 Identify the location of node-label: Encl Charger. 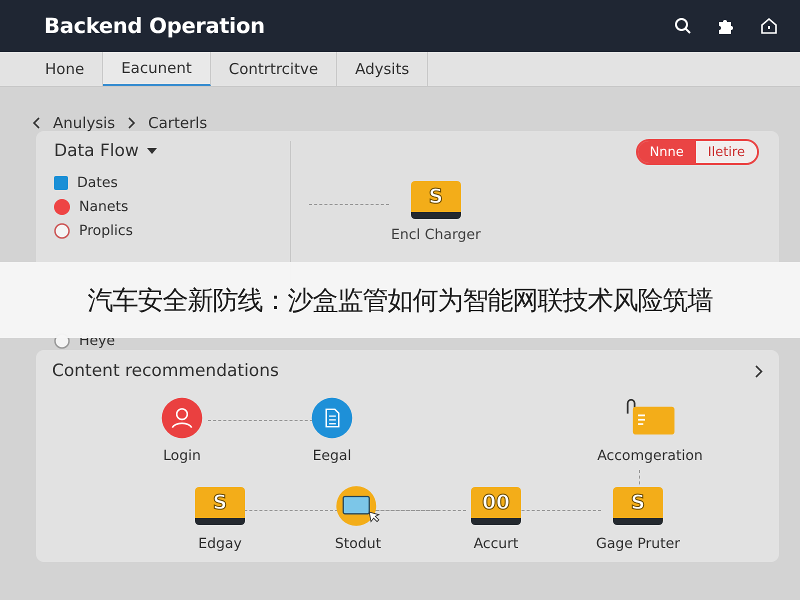
(436, 235).